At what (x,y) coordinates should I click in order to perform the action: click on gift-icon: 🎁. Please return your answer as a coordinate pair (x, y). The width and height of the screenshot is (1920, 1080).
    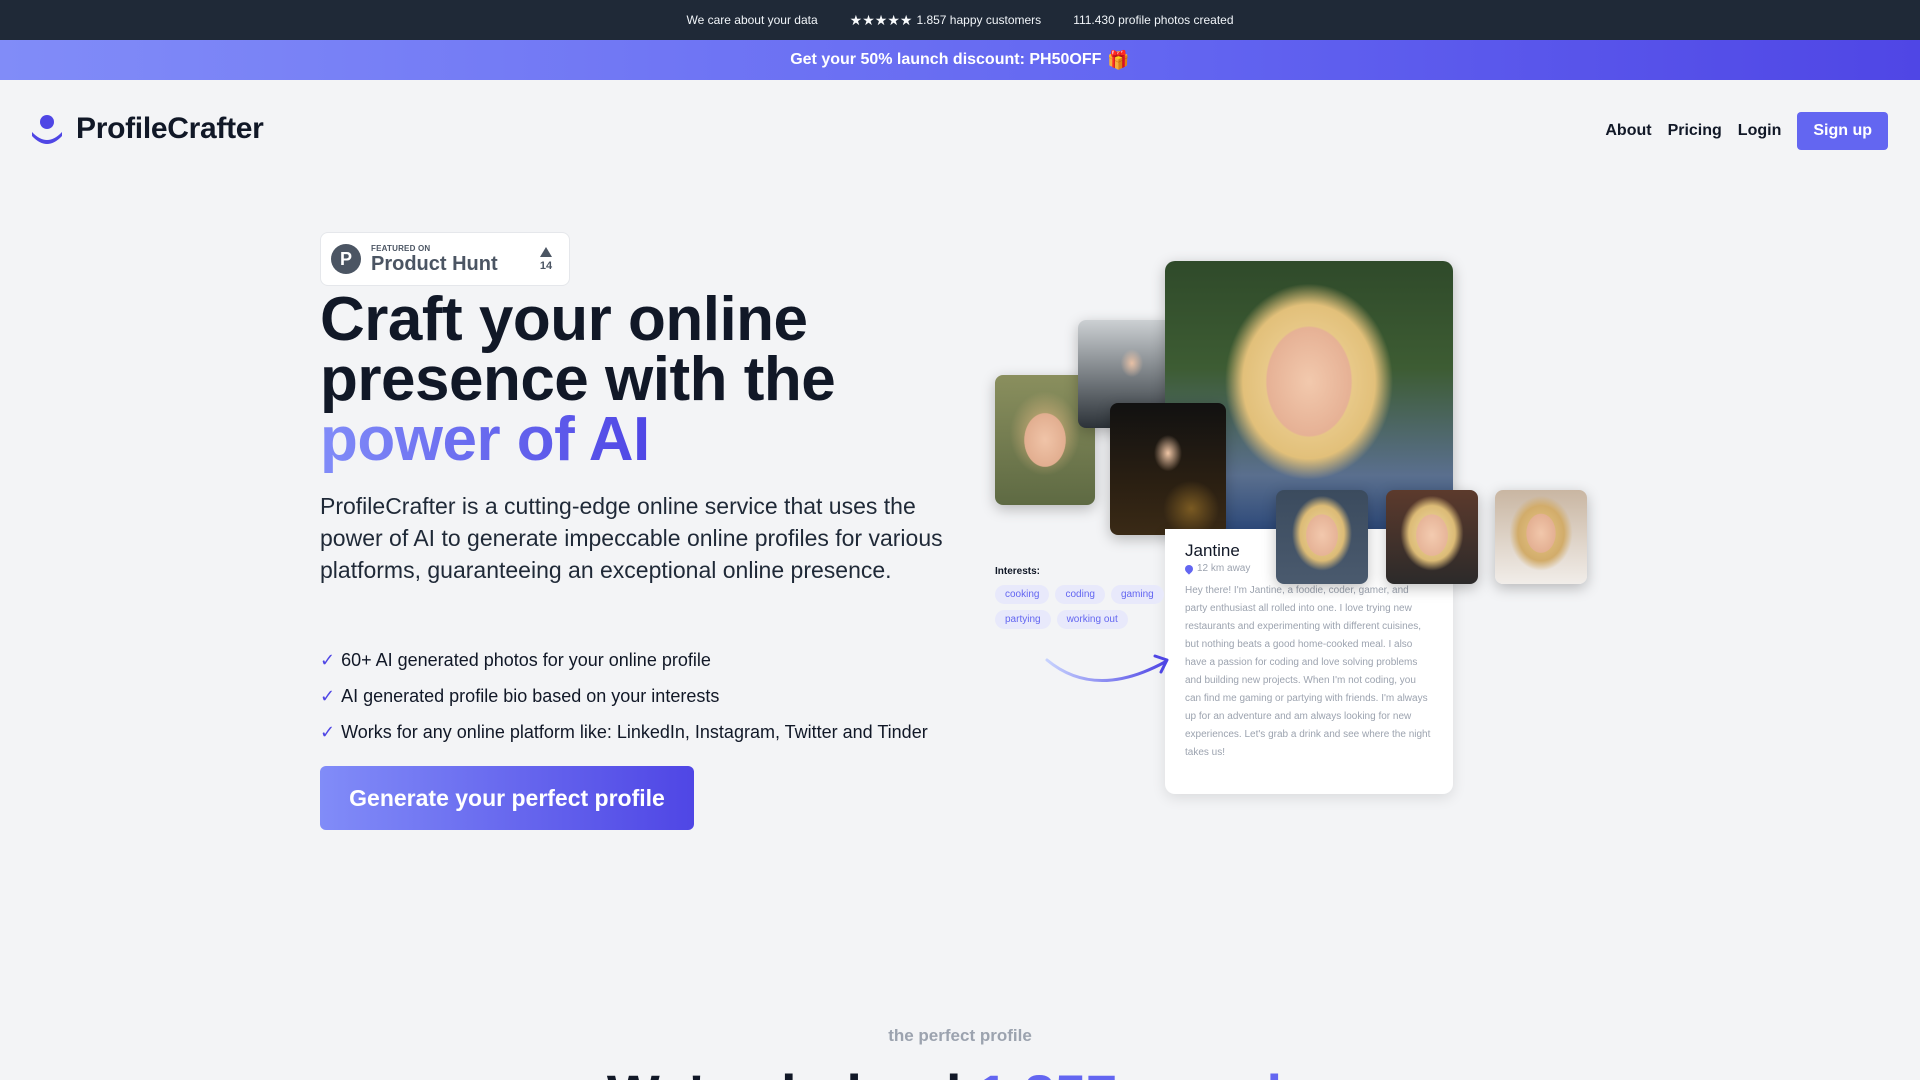
    Looking at the image, I should click on (1118, 59).